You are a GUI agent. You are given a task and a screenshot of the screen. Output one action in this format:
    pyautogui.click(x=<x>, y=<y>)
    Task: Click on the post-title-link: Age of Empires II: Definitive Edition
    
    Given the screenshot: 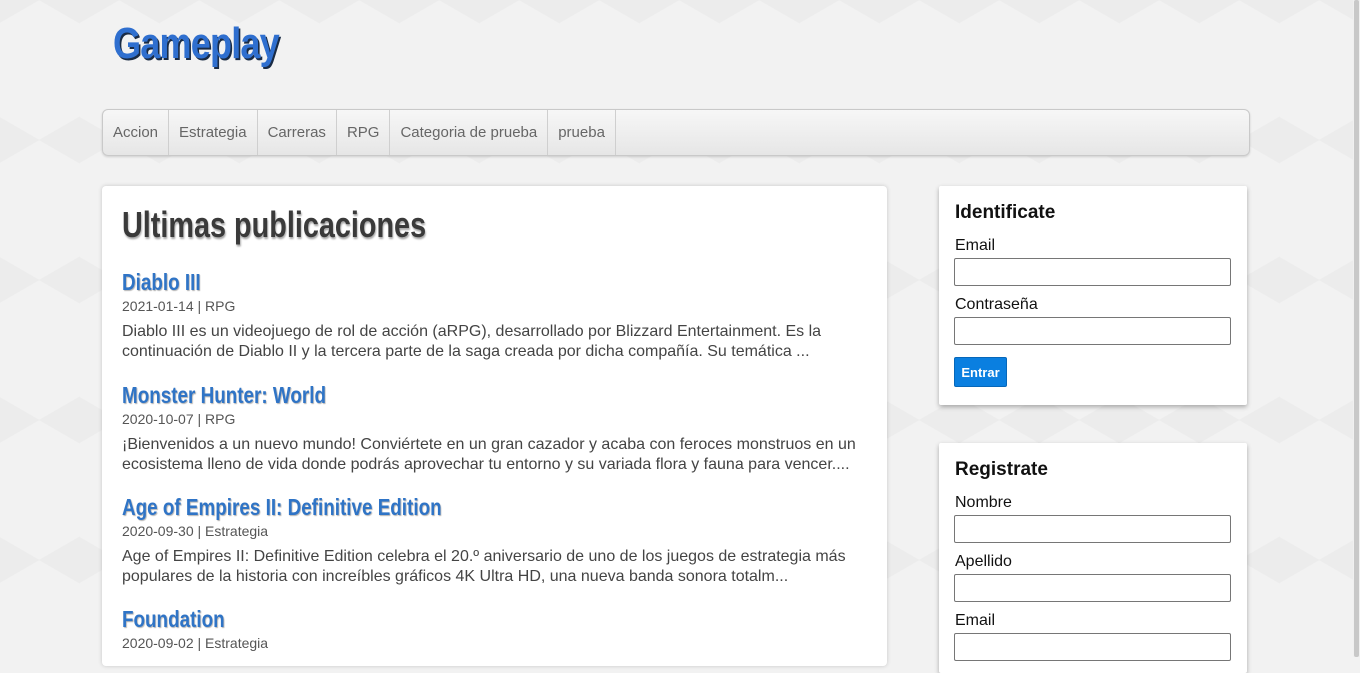 What is the action you would take?
    pyautogui.click(x=427, y=507)
    